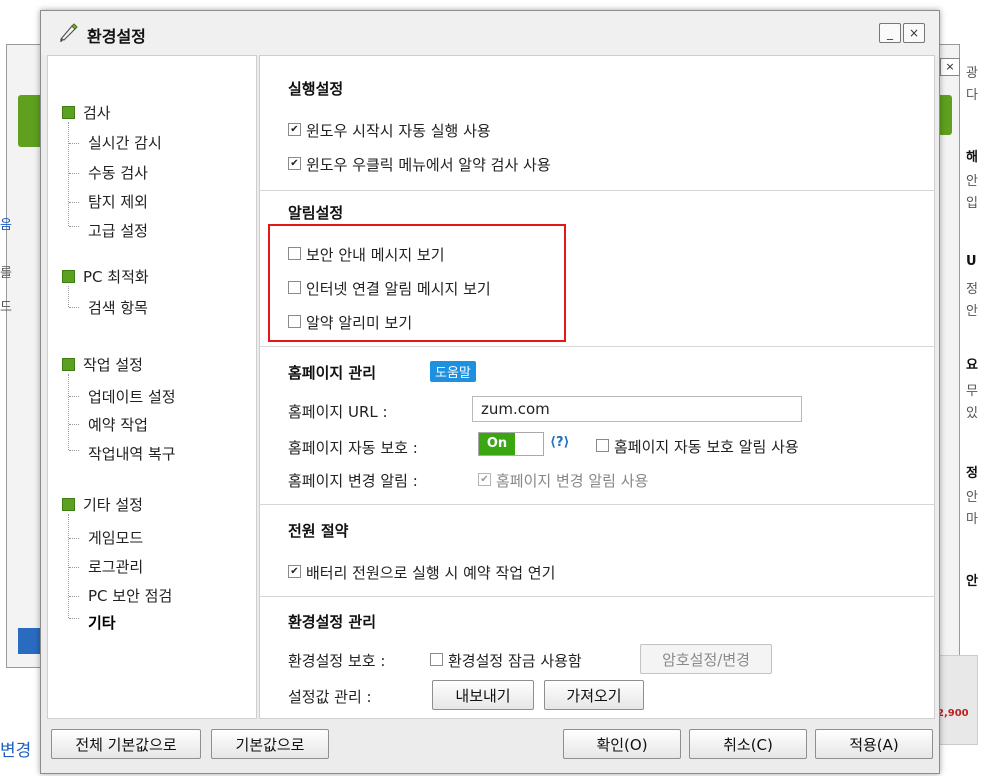 Image resolution: width=984 pixels, height=776 pixels. I want to click on config-manage-label: 설정값 관리 :, so click(330, 697).